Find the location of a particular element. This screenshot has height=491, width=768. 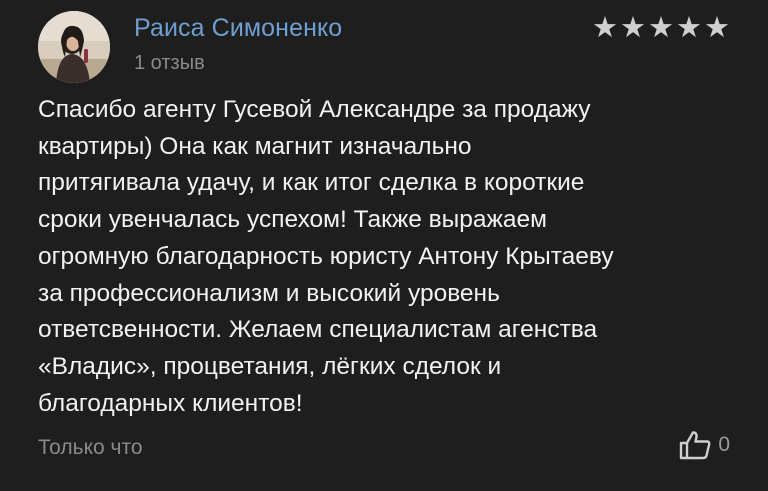

review-text-line: сроки увенчалась успехом! Также выражаем is located at coordinates (293, 220).